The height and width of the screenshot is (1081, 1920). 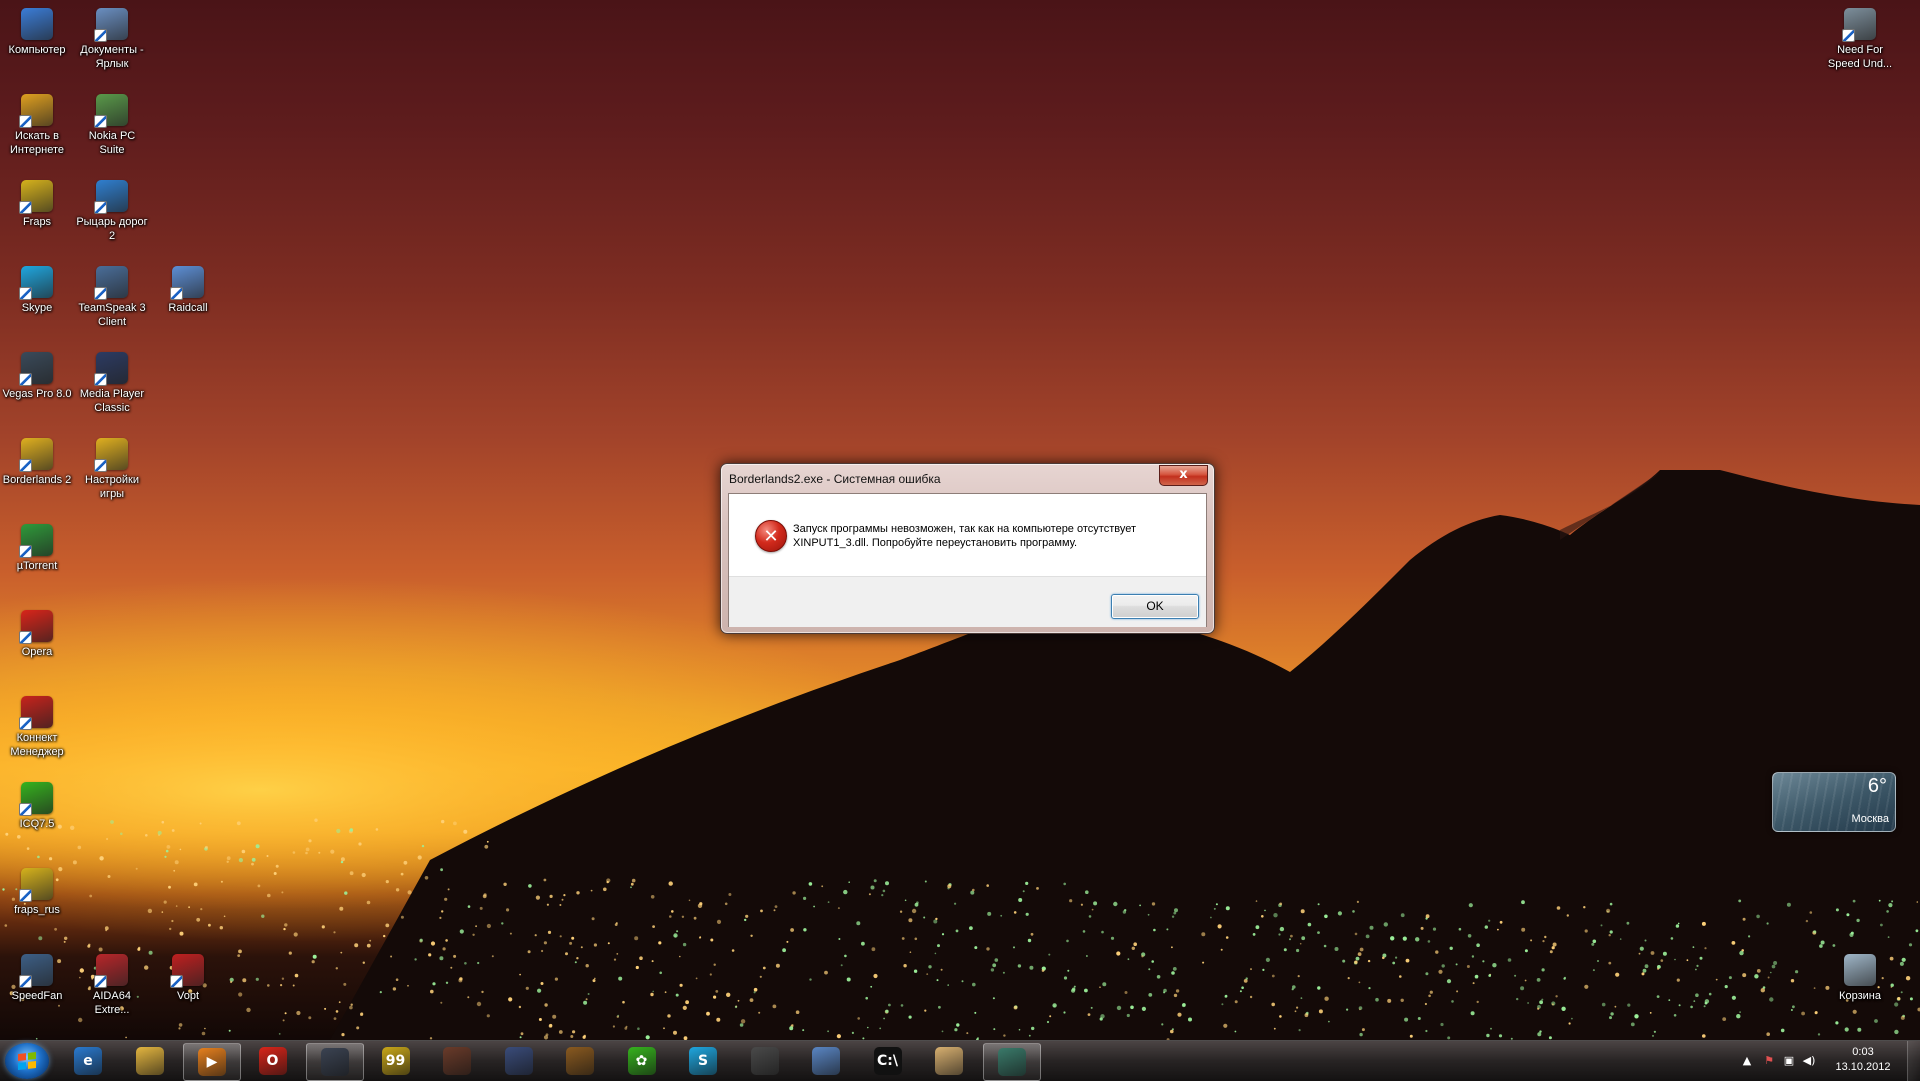 What do you see at coordinates (188, 996) in the screenshot?
I see `desktop-icon-label: Vopt` at bounding box center [188, 996].